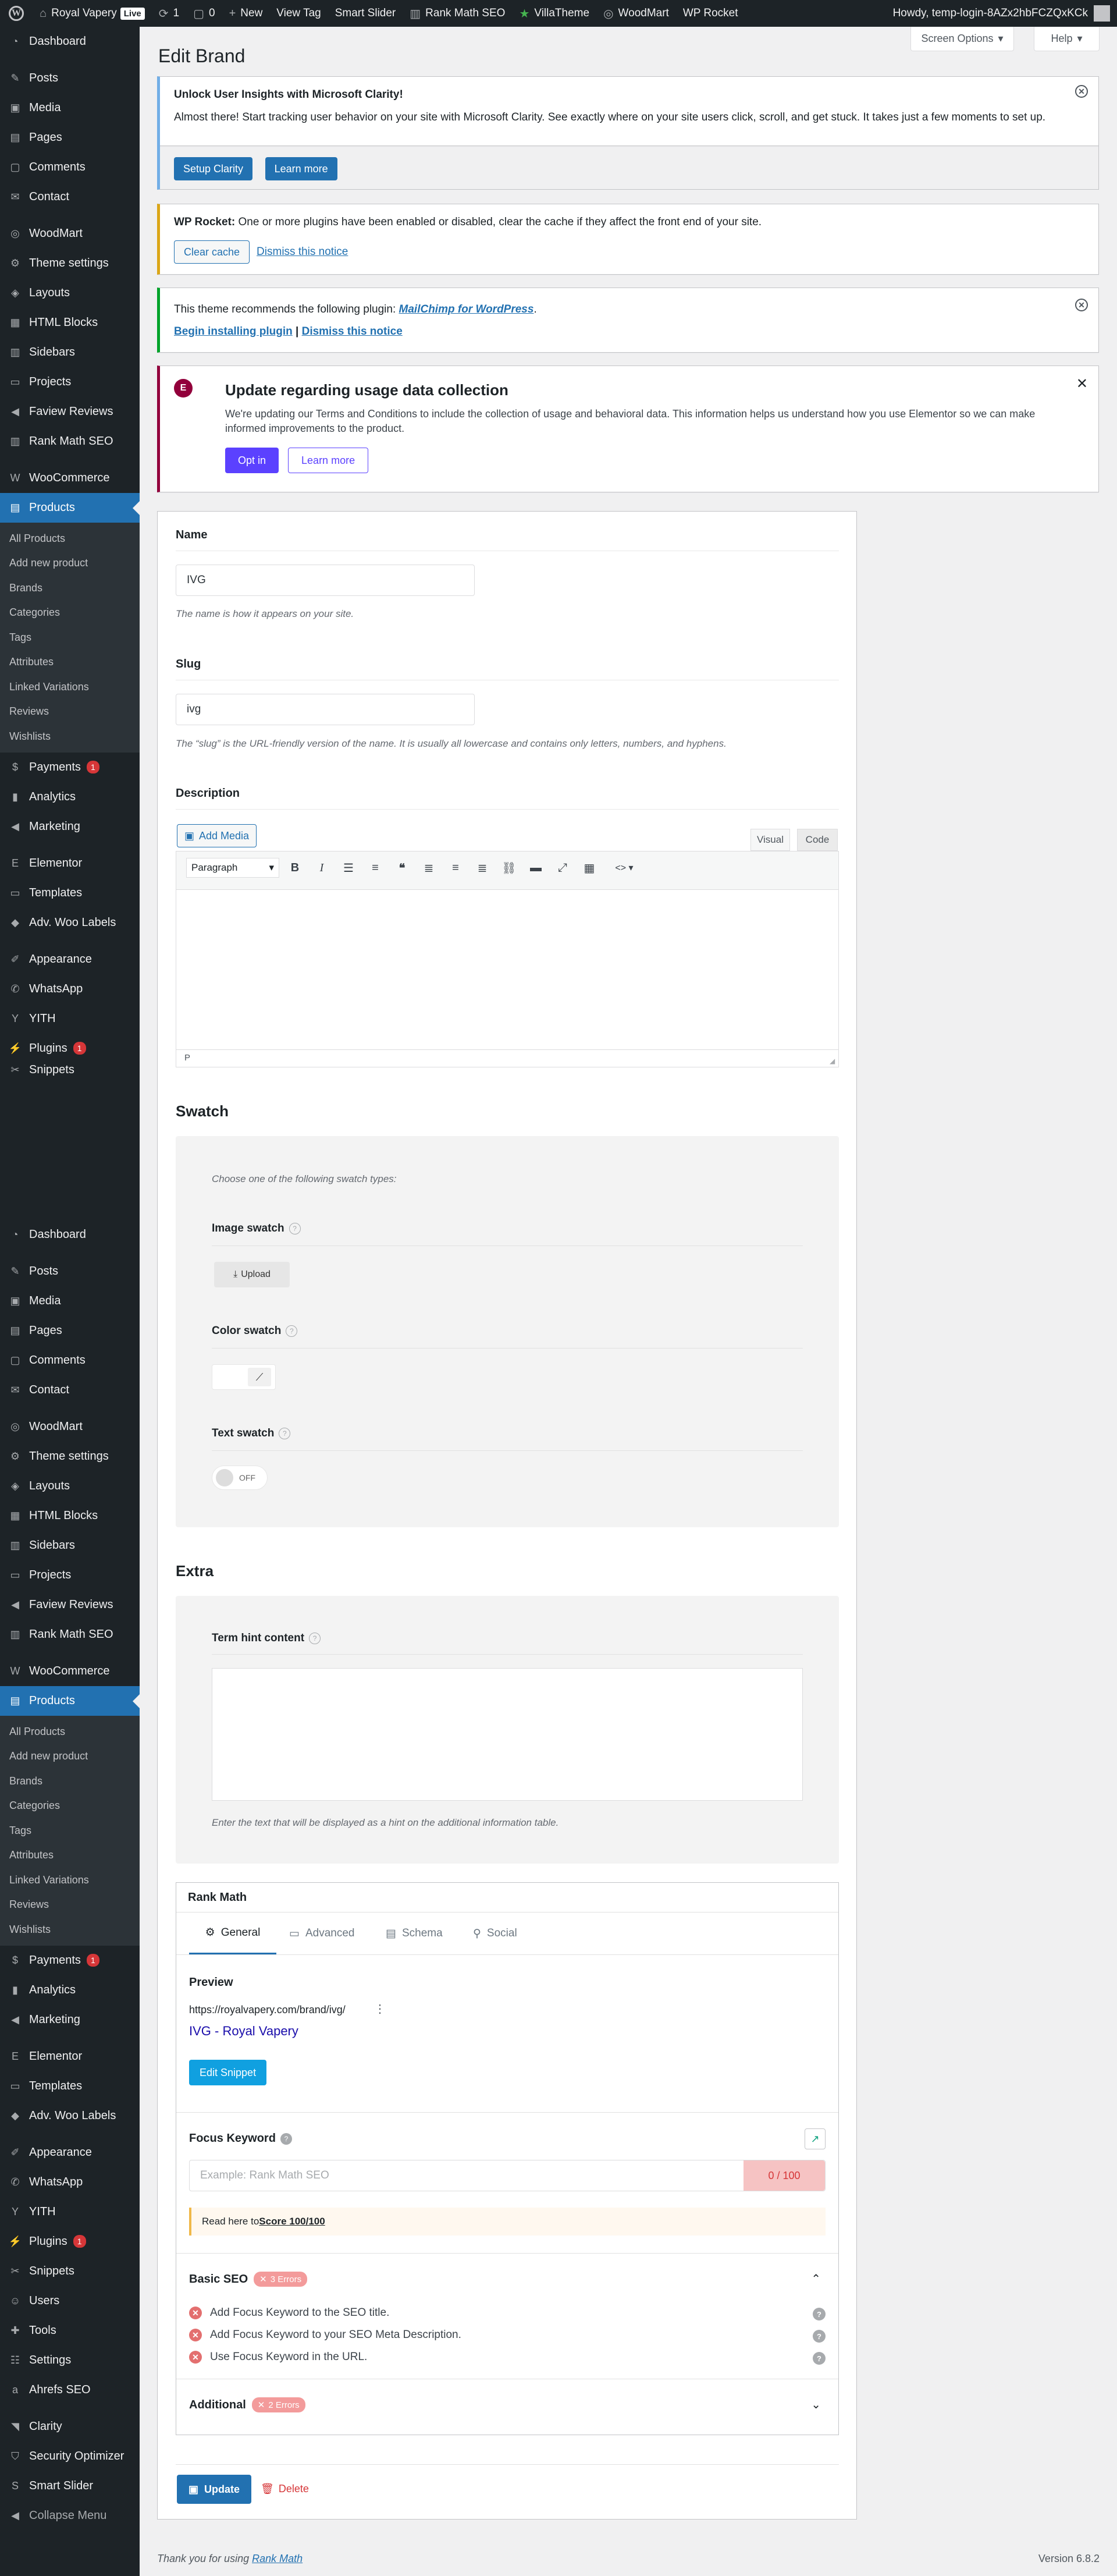 This screenshot has width=1117, height=2576. What do you see at coordinates (212, 252) in the screenshot?
I see `clear-cache-button: Clear cache` at bounding box center [212, 252].